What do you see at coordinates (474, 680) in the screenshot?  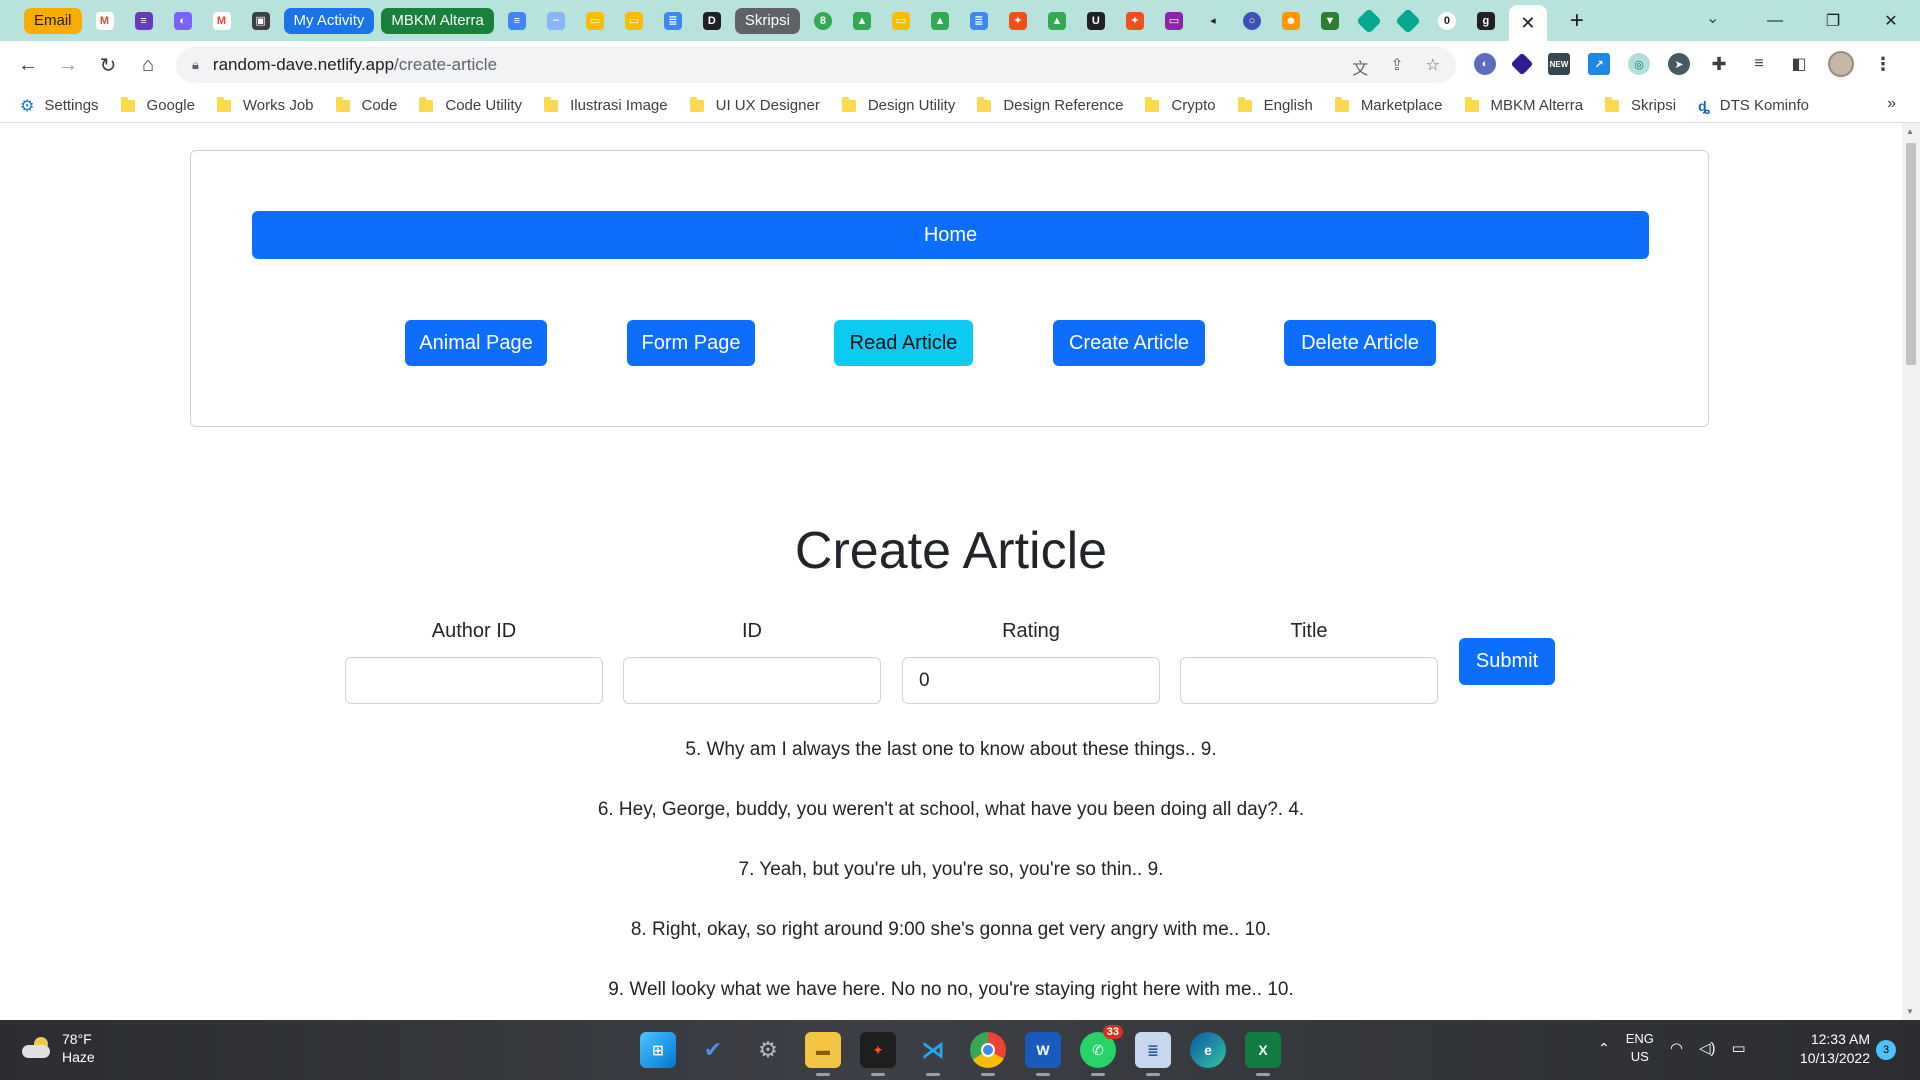 I see `author-id-field` at bounding box center [474, 680].